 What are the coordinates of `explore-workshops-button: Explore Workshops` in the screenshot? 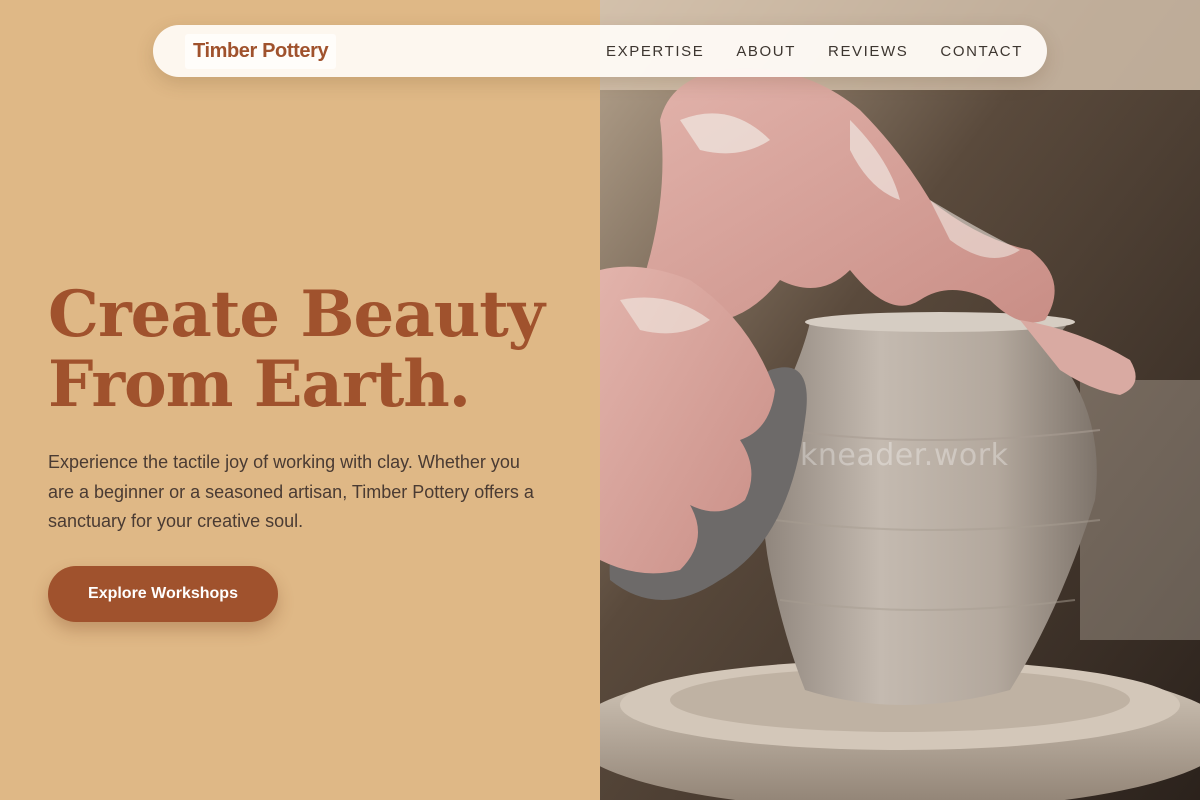 It's located at (163, 594).